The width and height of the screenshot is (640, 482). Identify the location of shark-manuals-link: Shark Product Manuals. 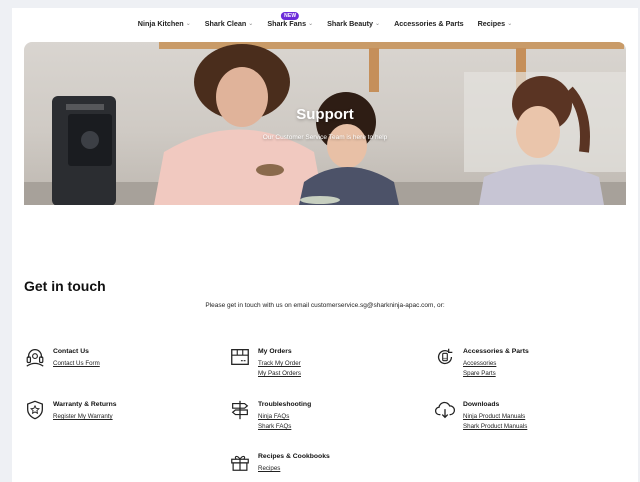
(495, 426).